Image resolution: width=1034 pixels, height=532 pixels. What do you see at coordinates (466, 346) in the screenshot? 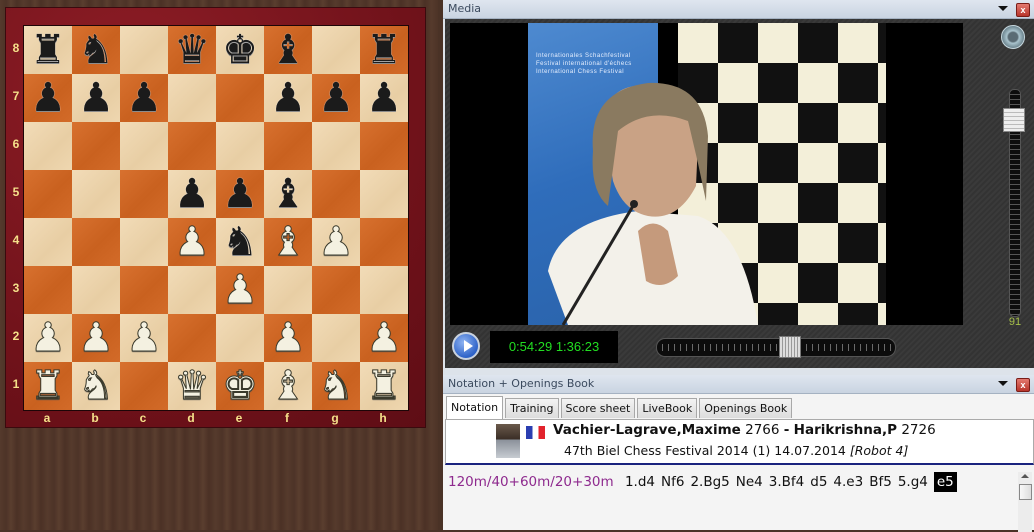
I see `play-icon` at bounding box center [466, 346].